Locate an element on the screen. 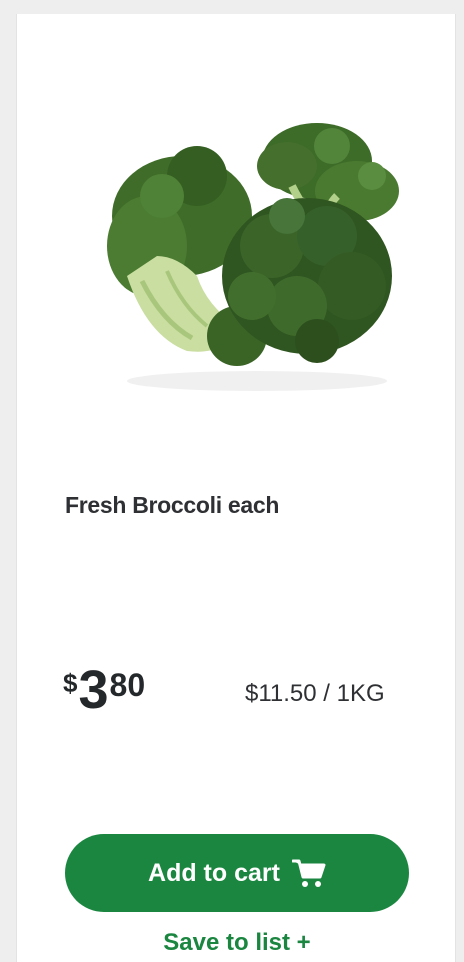 The height and width of the screenshot is (962, 464). price-cents: 80 is located at coordinates (127, 685).